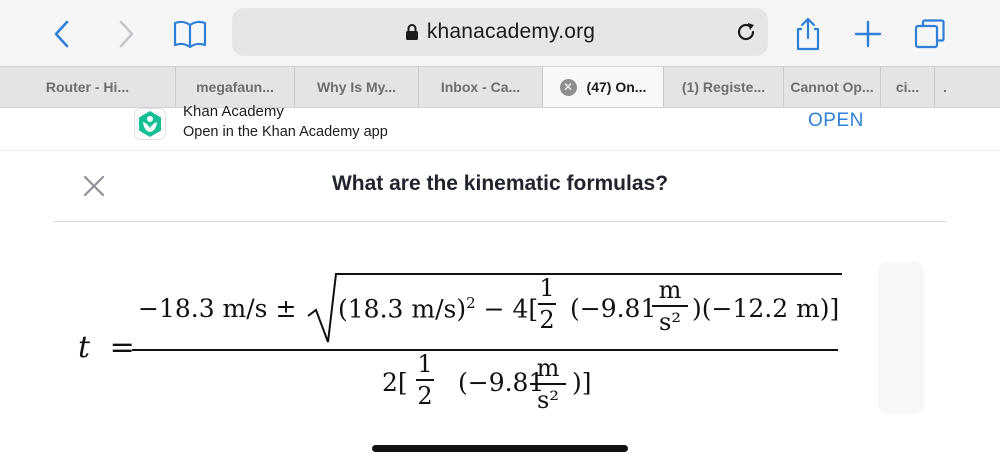 Image resolution: width=1000 pixels, height=462 pixels. I want to click on plus-icon, so click(868, 34).